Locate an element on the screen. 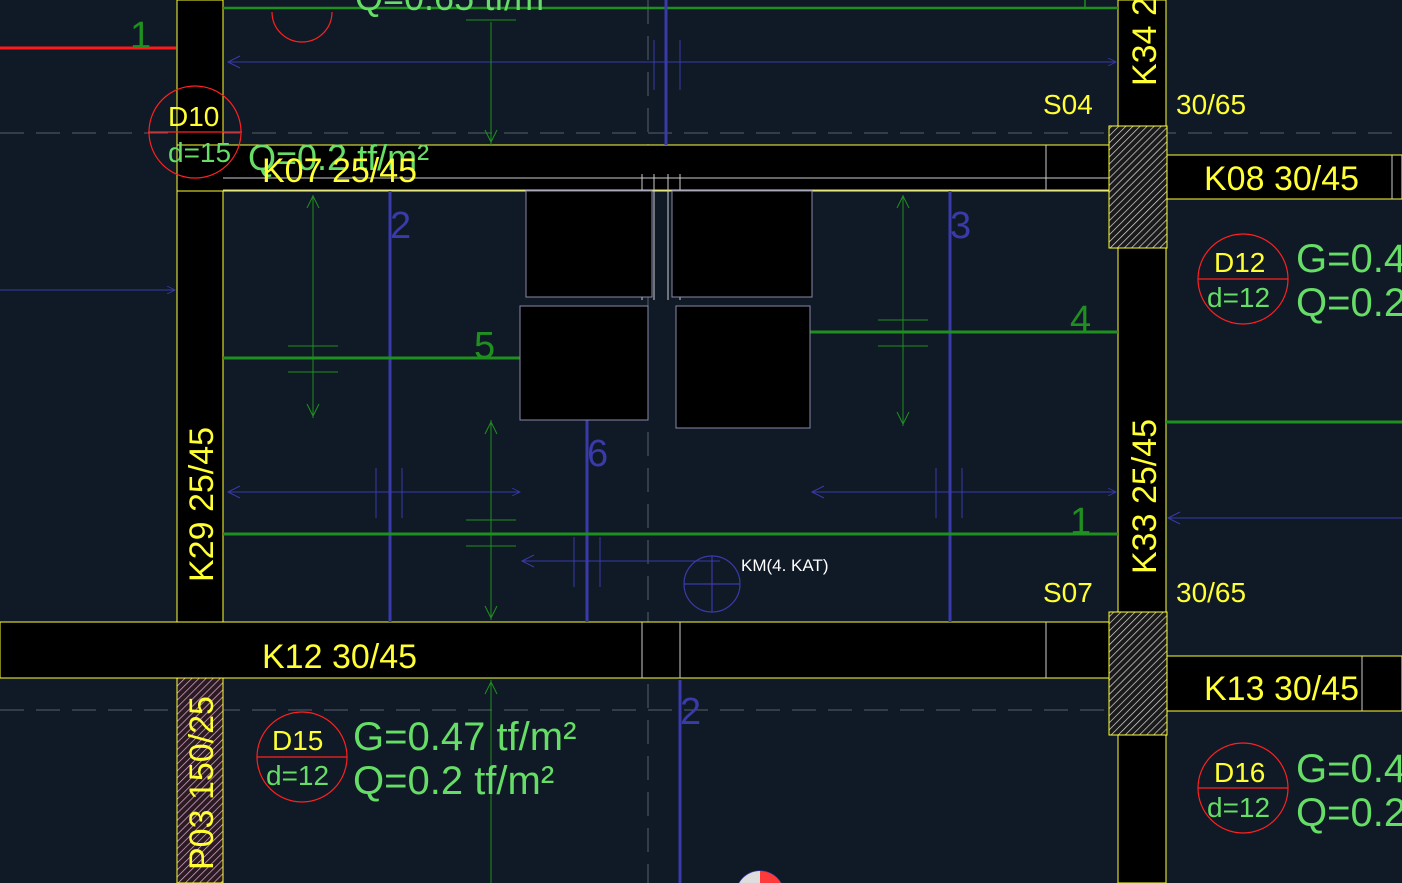 This screenshot has width=1402, height=883. slab-thickness-d15: d=12 is located at coordinates (297, 775).